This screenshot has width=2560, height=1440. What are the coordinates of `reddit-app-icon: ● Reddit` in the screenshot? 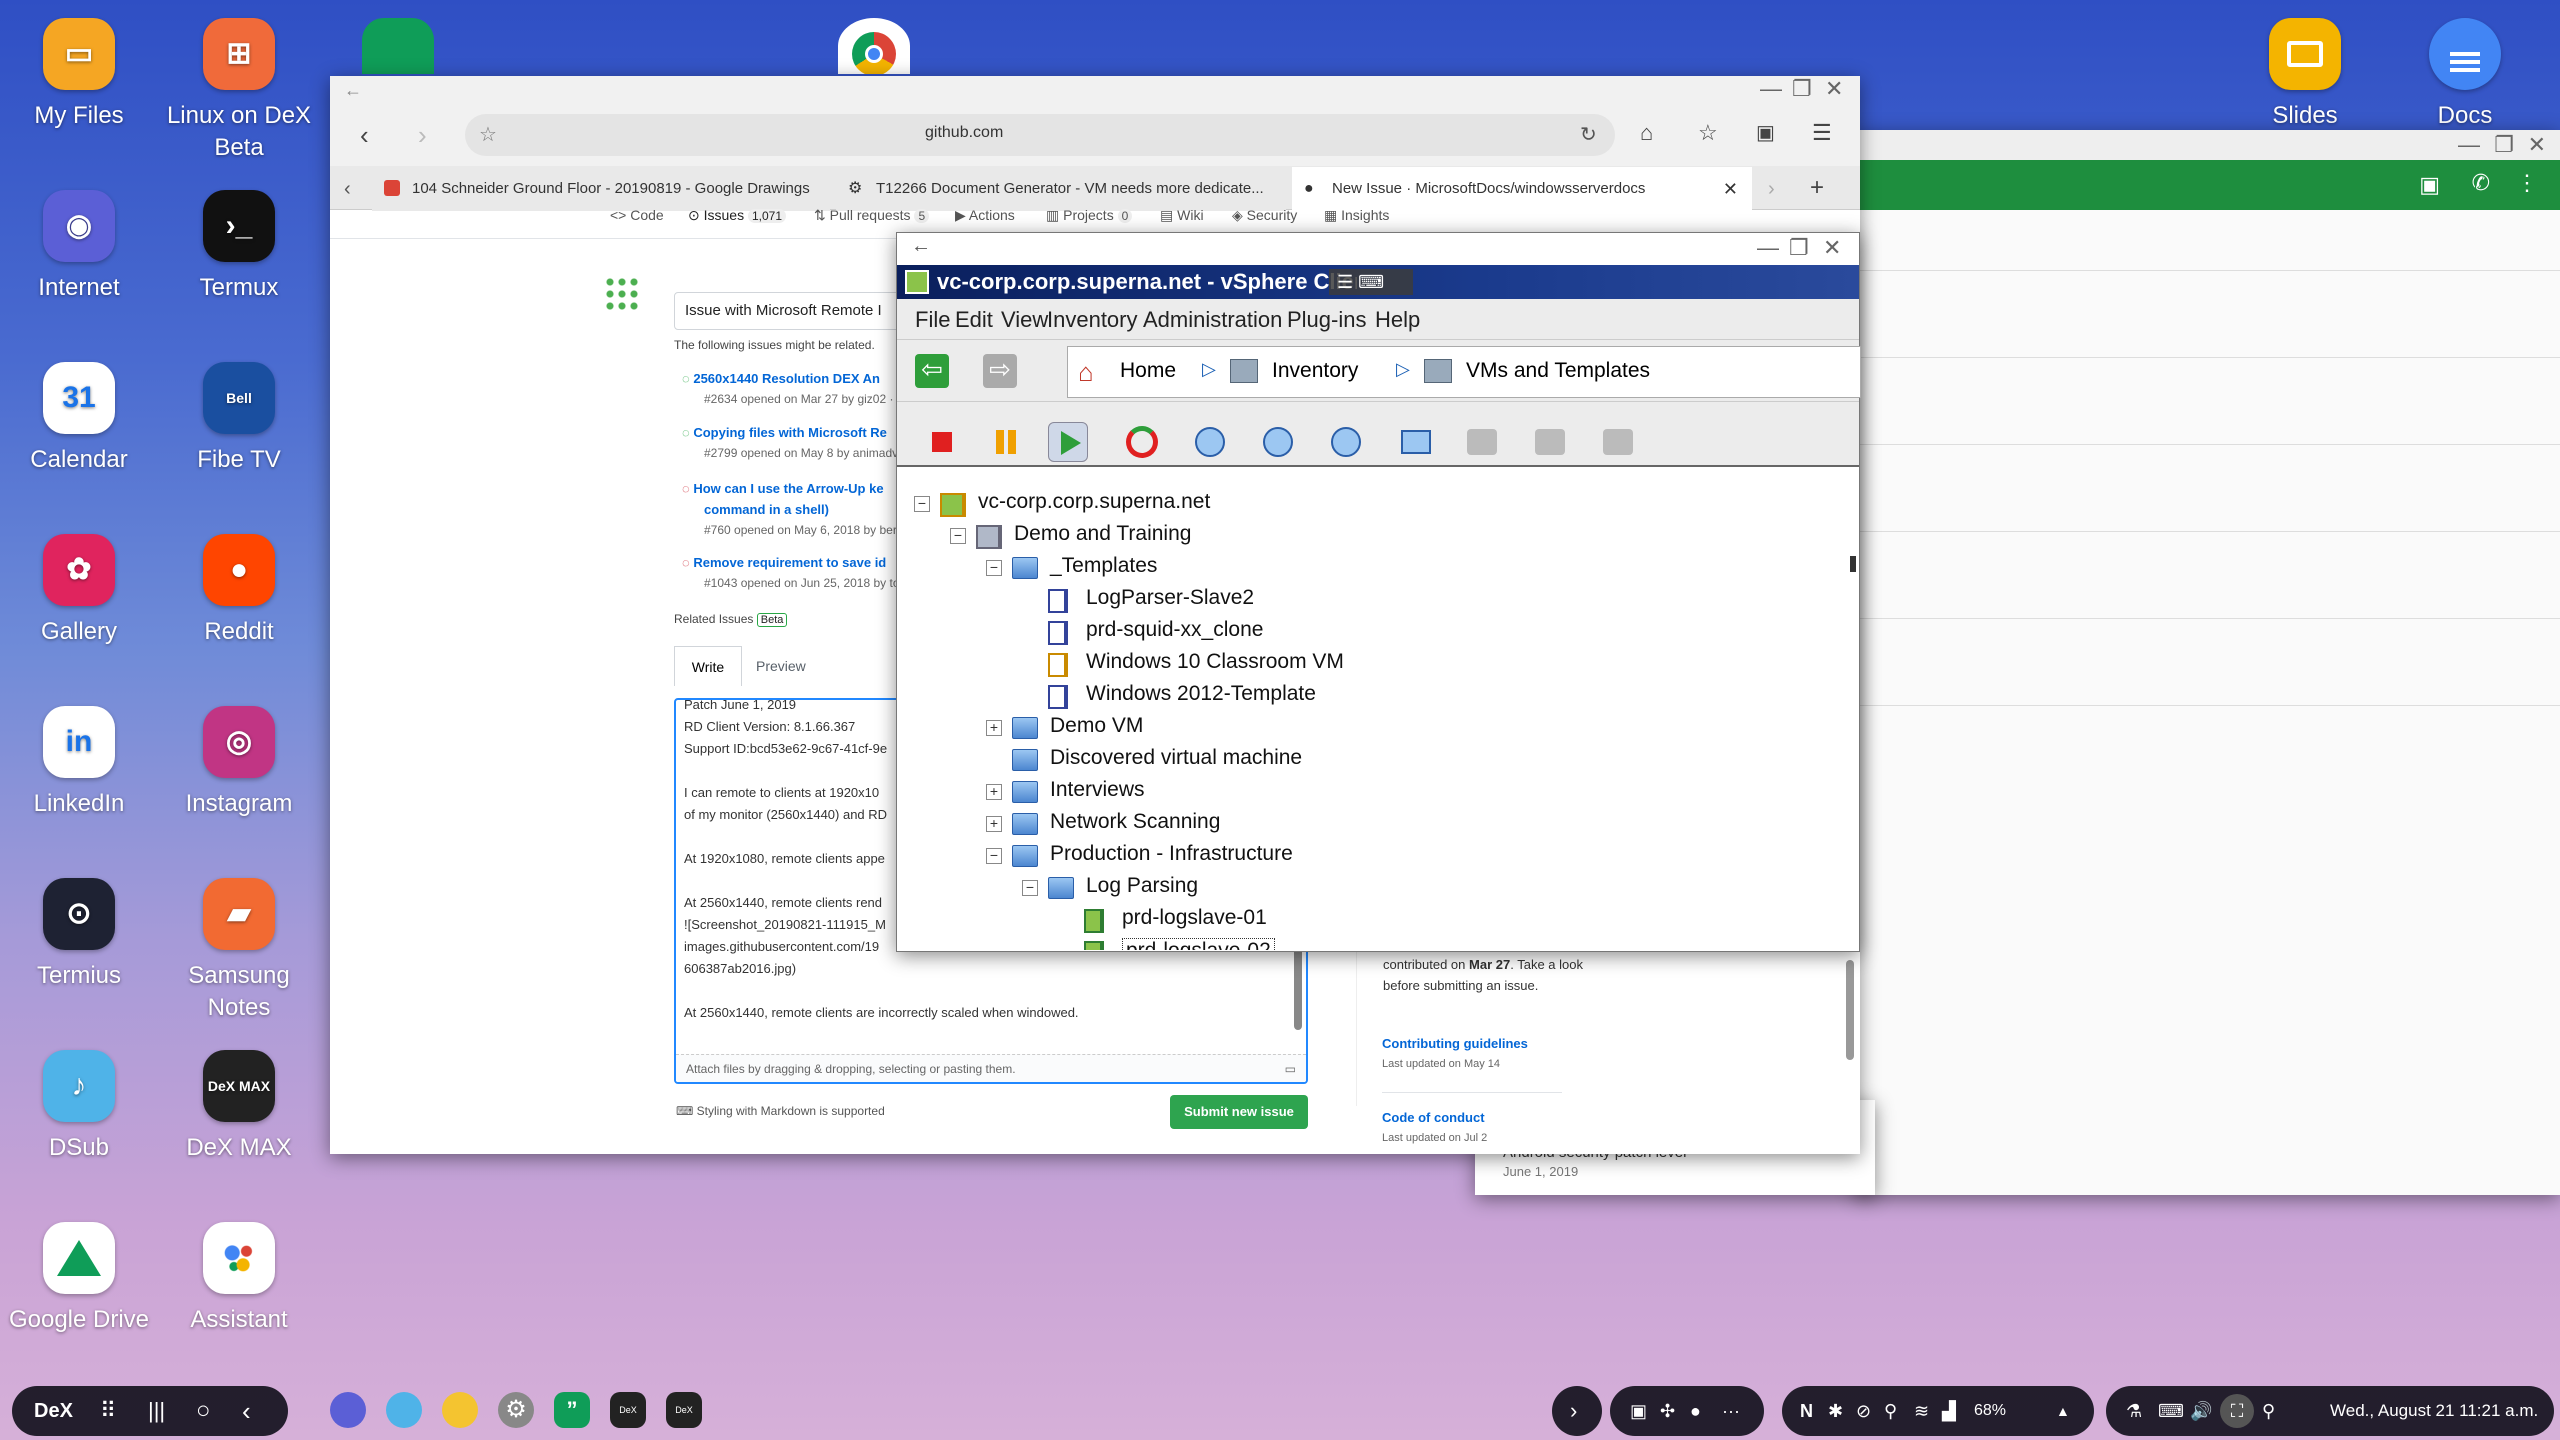 It's located at (239, 591).